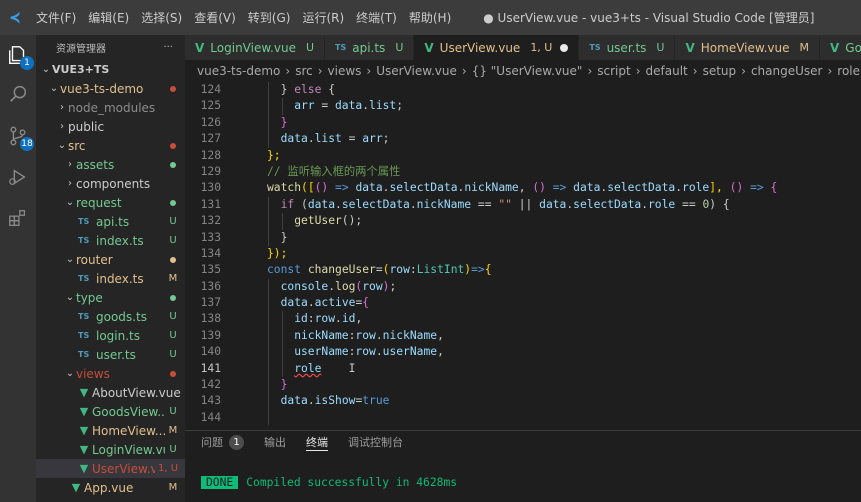 Image resolution: width=861 pixels, height=502 pixels. I want to click on more-actions-button: ···, so click(168, 47).